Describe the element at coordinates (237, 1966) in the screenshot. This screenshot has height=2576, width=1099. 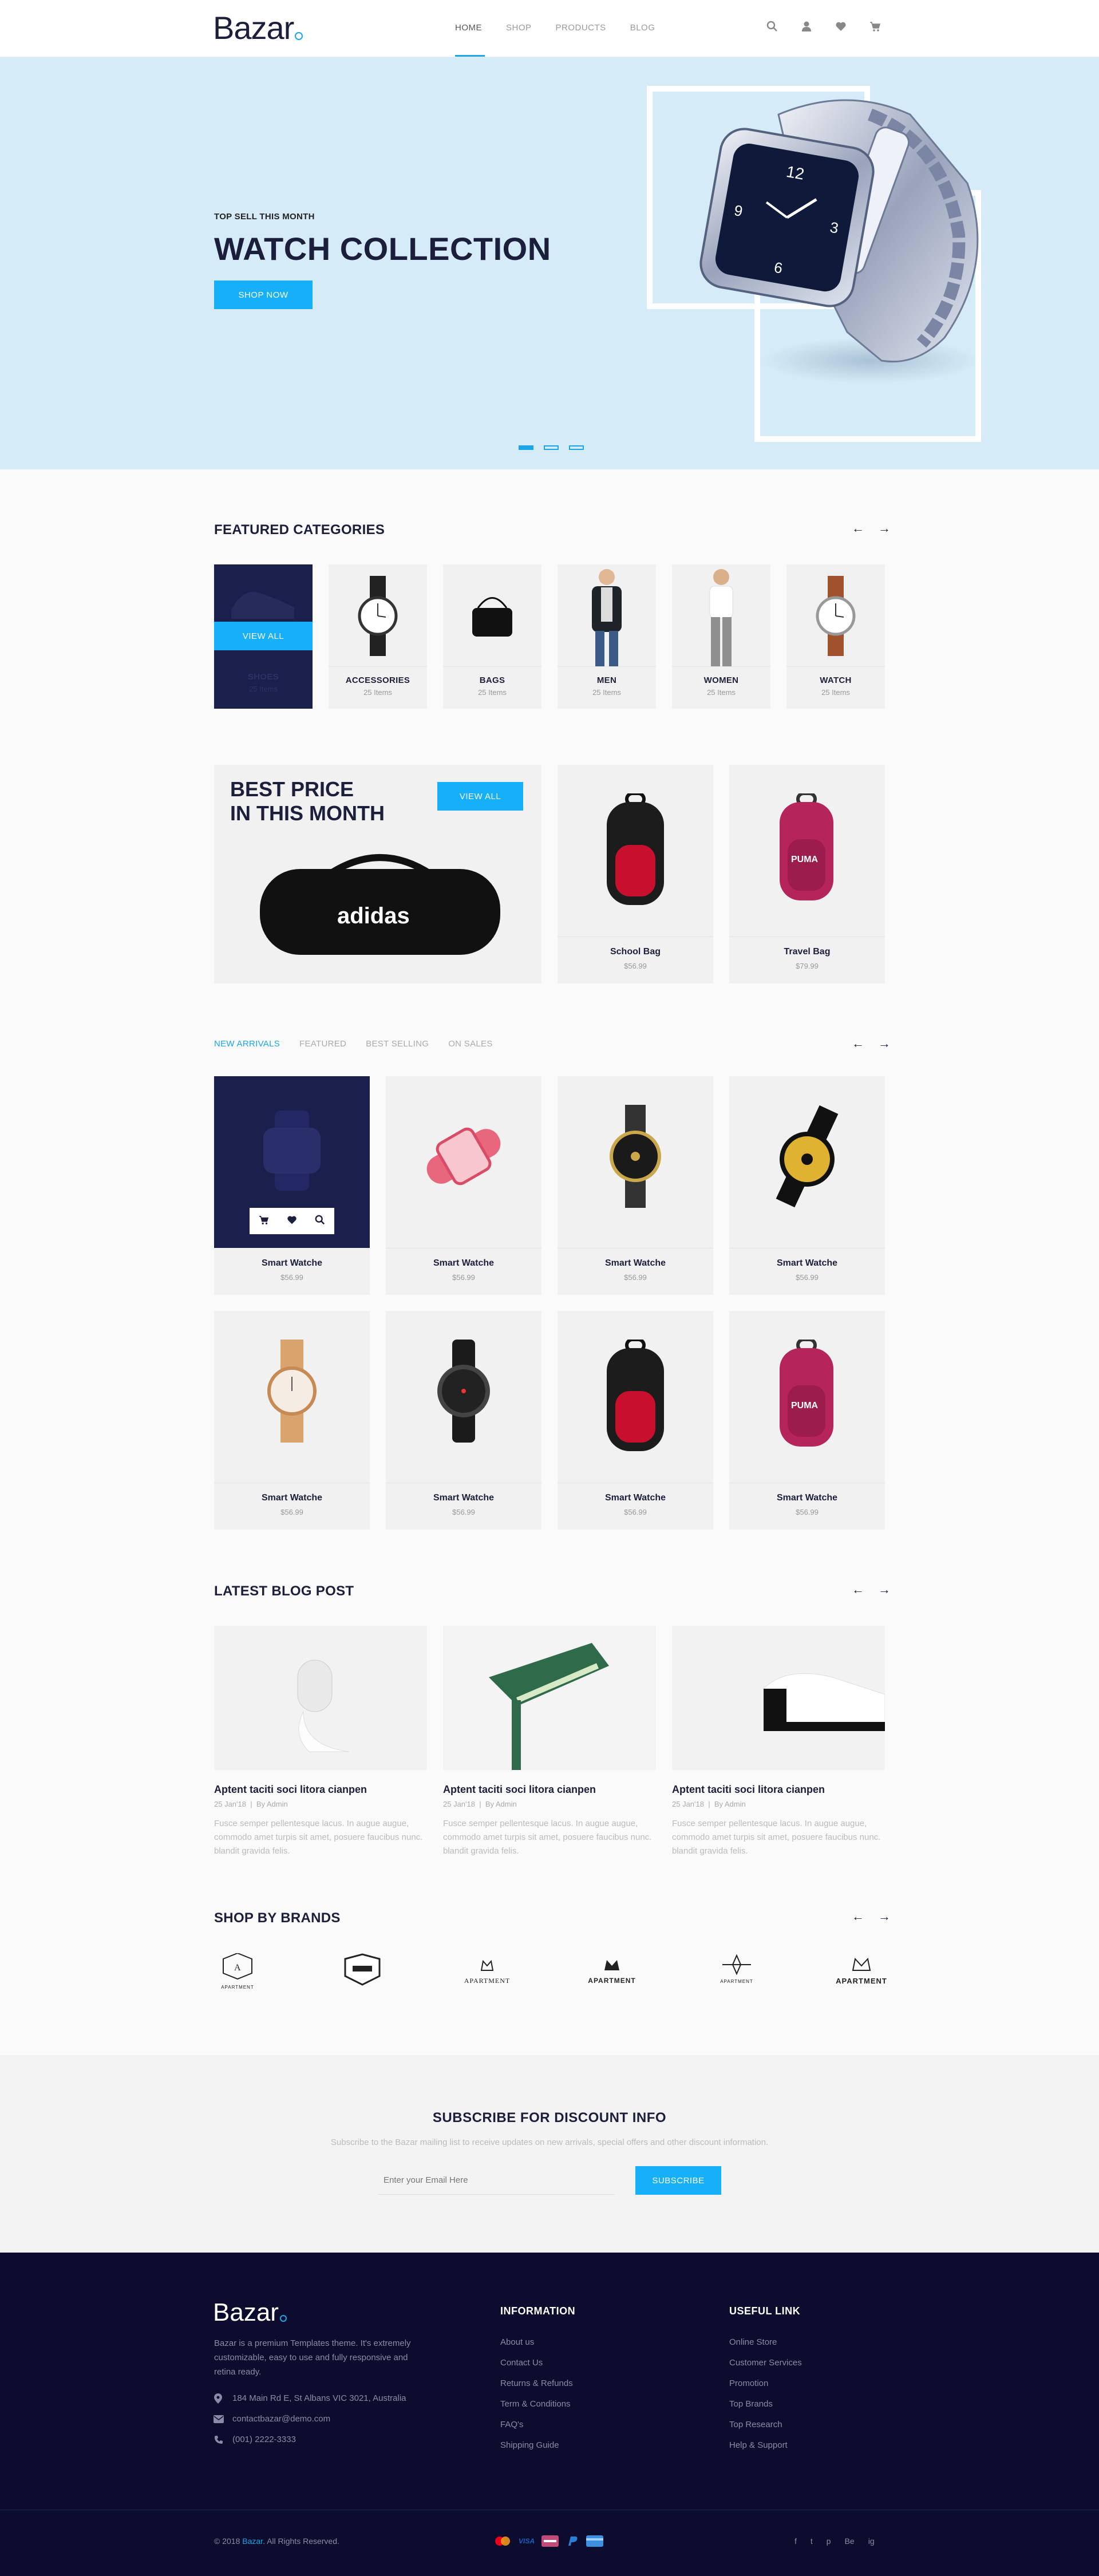
I see `brand-crest-icon: A` at that location.